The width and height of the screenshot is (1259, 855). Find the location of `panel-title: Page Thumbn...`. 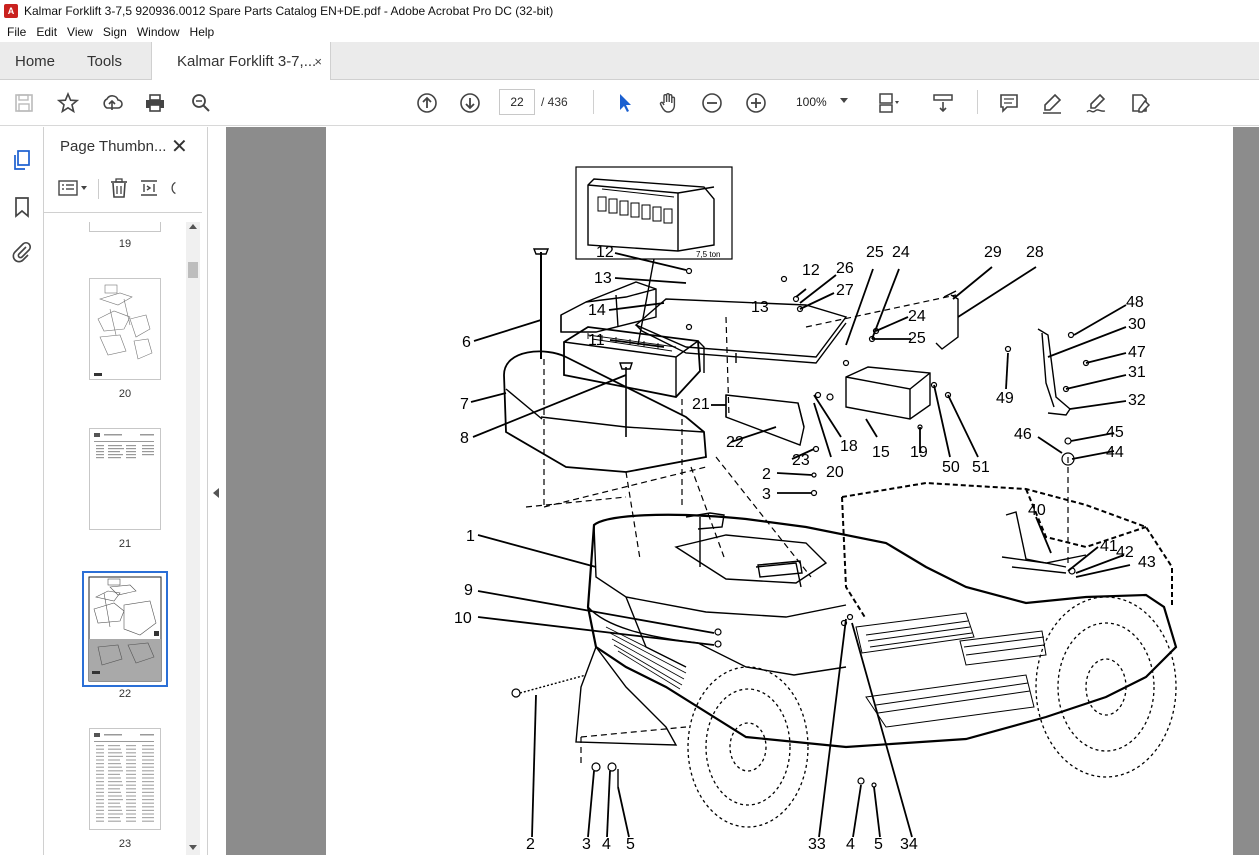

panel-title: Page Thumbn... is located at coordinates (113, 146).